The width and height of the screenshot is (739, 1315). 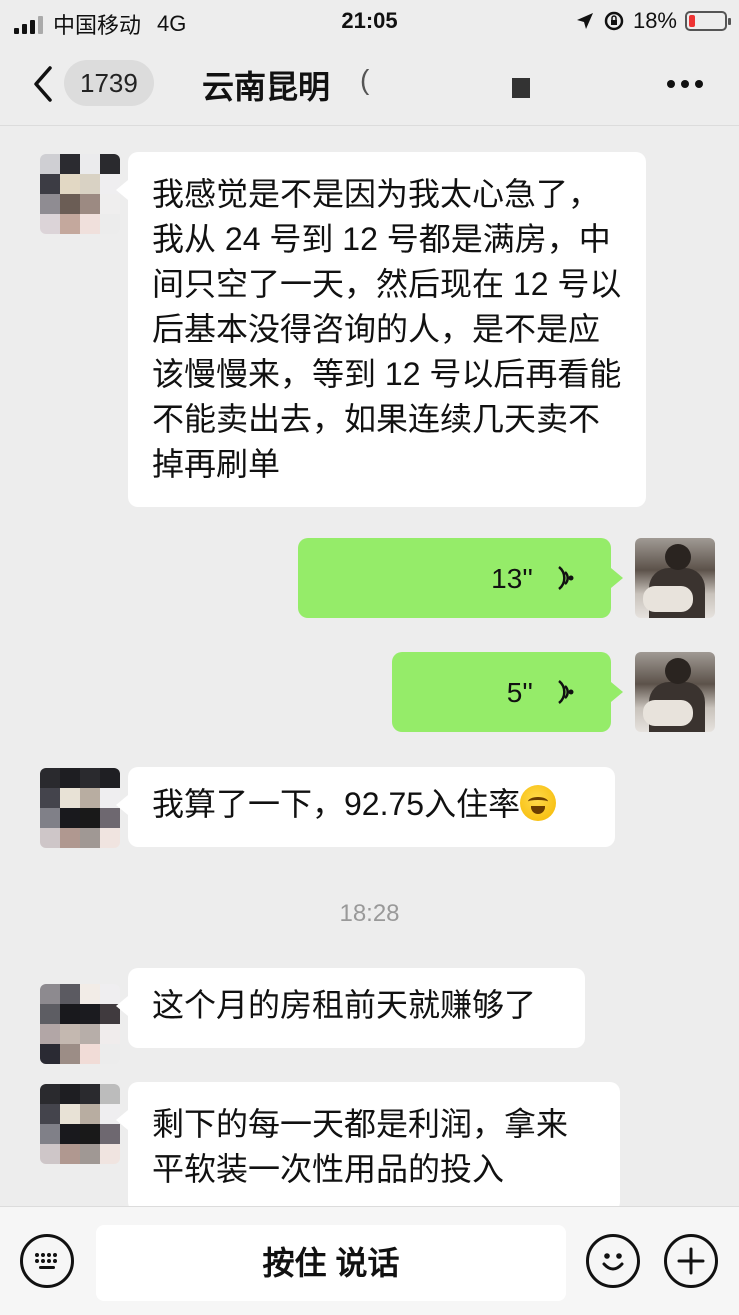 I want to click on rotation-lock-icon, so click(x=614, y=21).